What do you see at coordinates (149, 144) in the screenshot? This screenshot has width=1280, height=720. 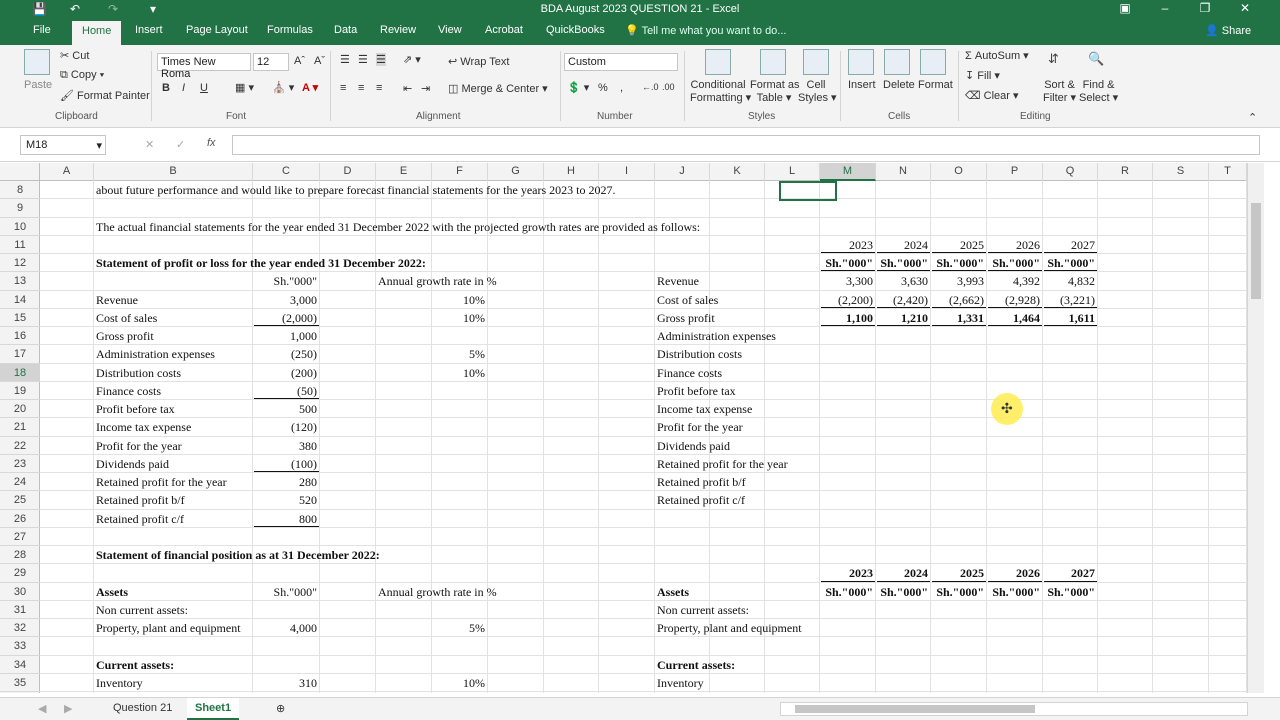 I see `cancel-icon: ✕` at bounding box center [149, 144].